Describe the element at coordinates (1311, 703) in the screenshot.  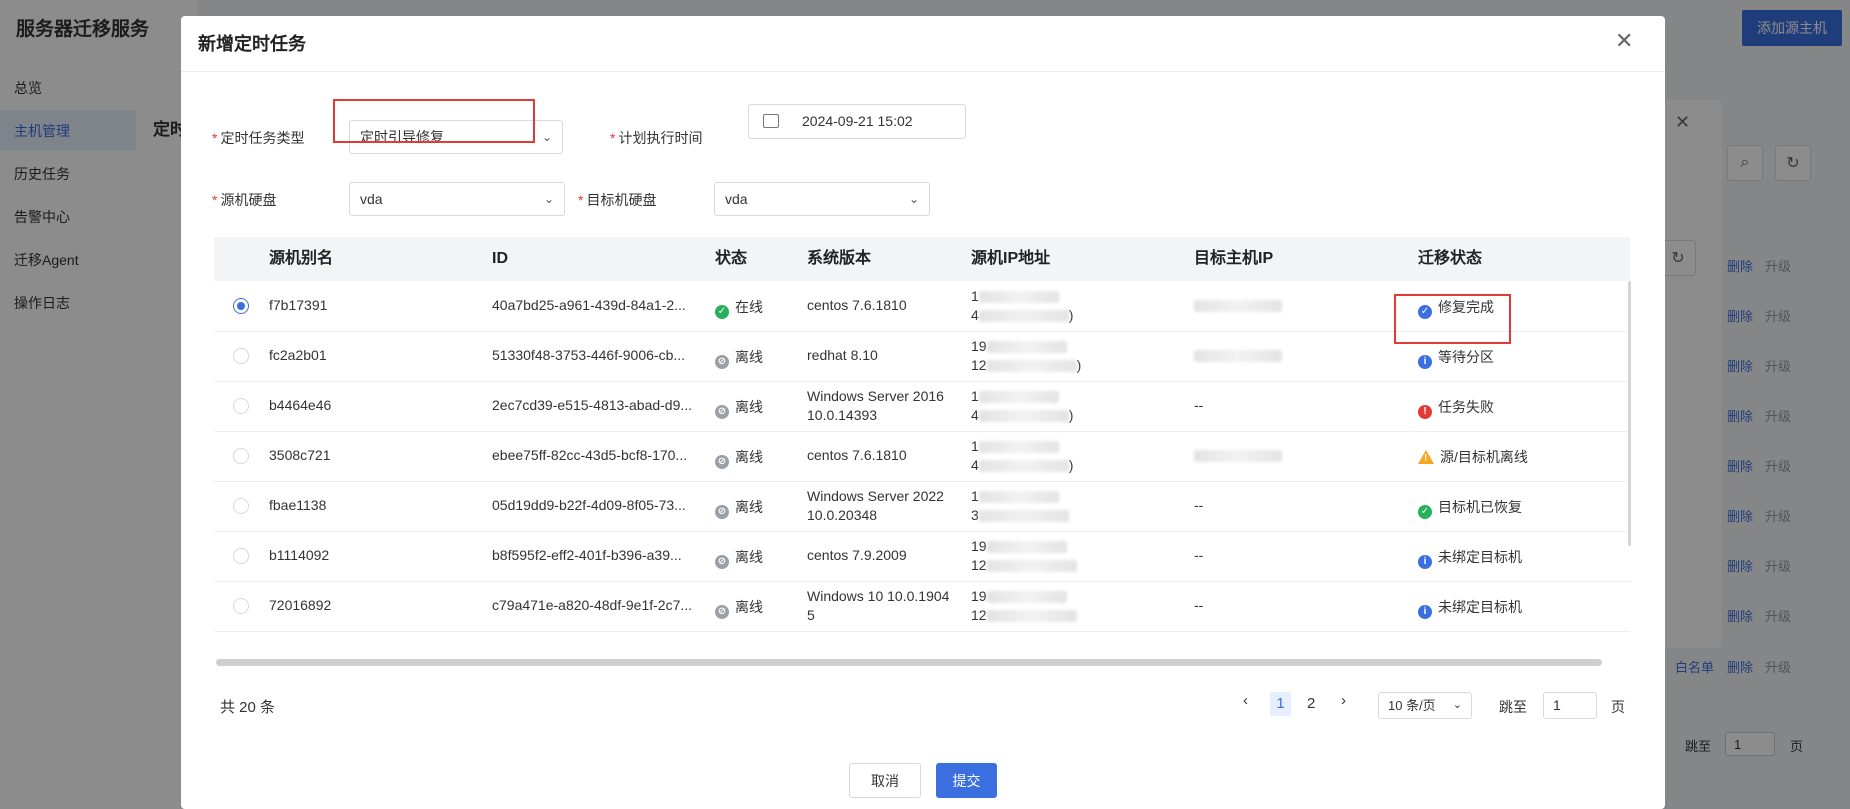
I see `page-2: 2` at that location.